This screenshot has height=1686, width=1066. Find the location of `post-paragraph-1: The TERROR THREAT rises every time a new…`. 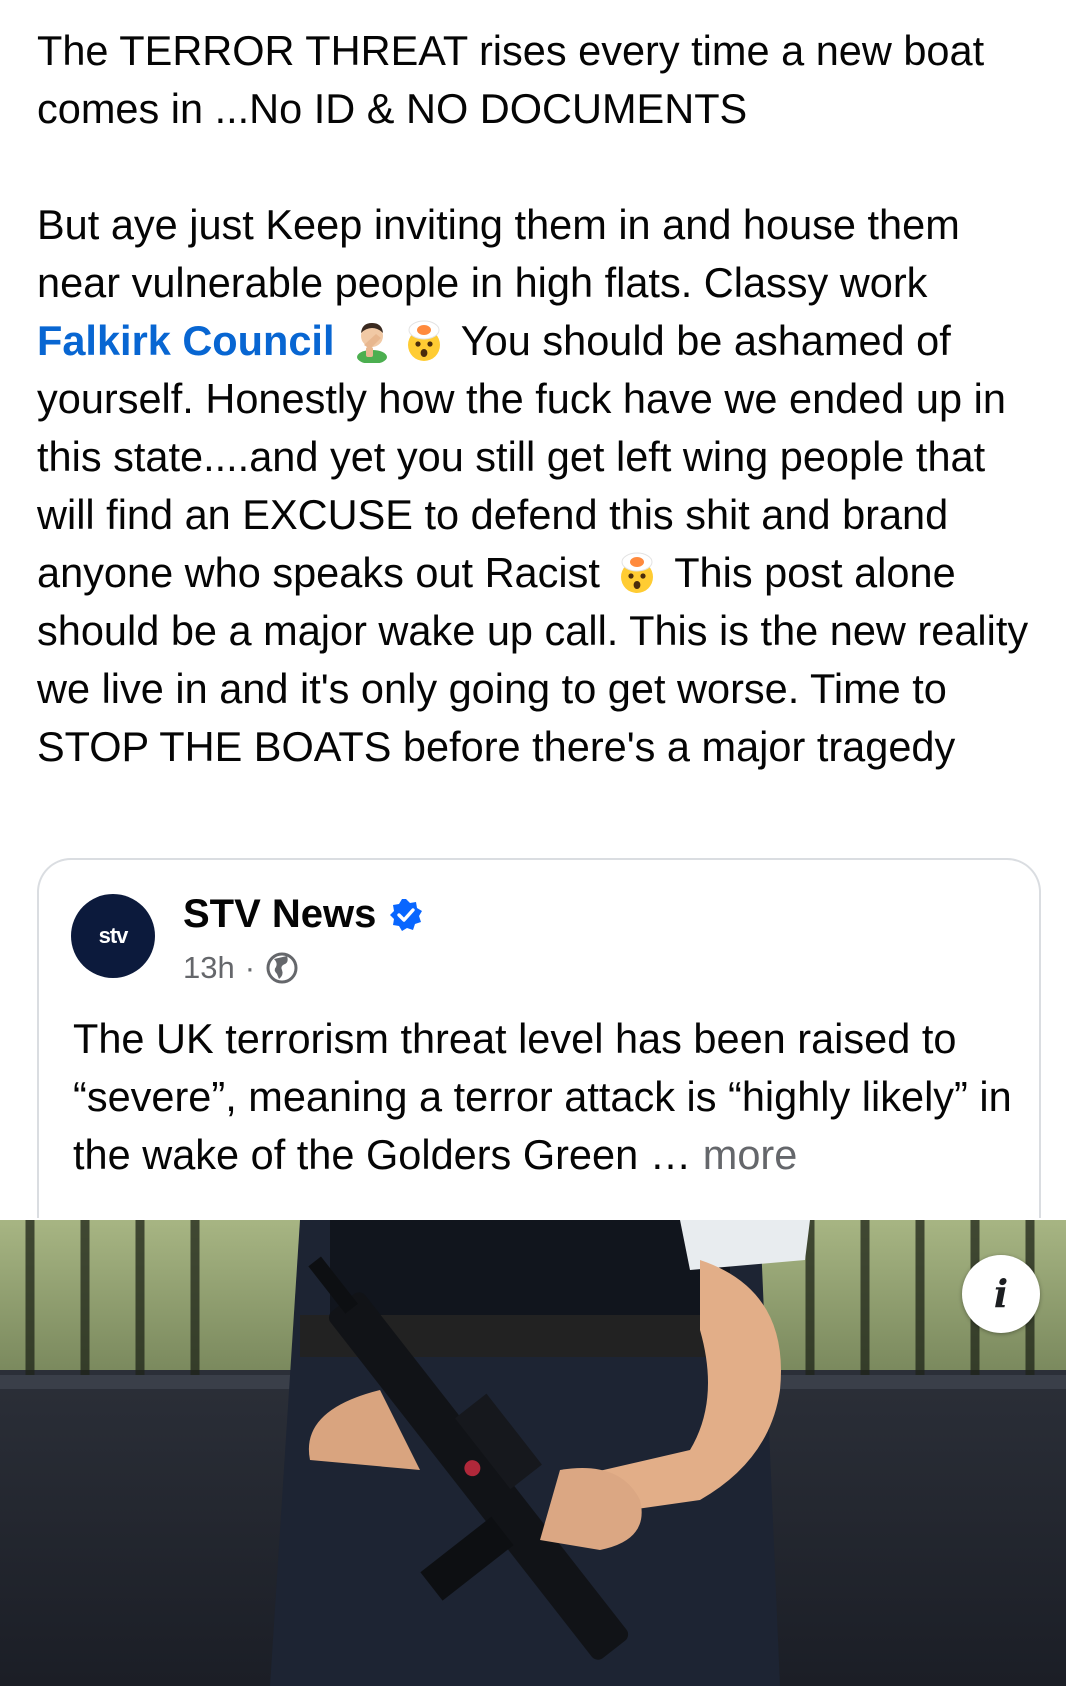

post-paragraph-1: The TERROR THREAT rises every time a new… is located at coordinates (511, 79).